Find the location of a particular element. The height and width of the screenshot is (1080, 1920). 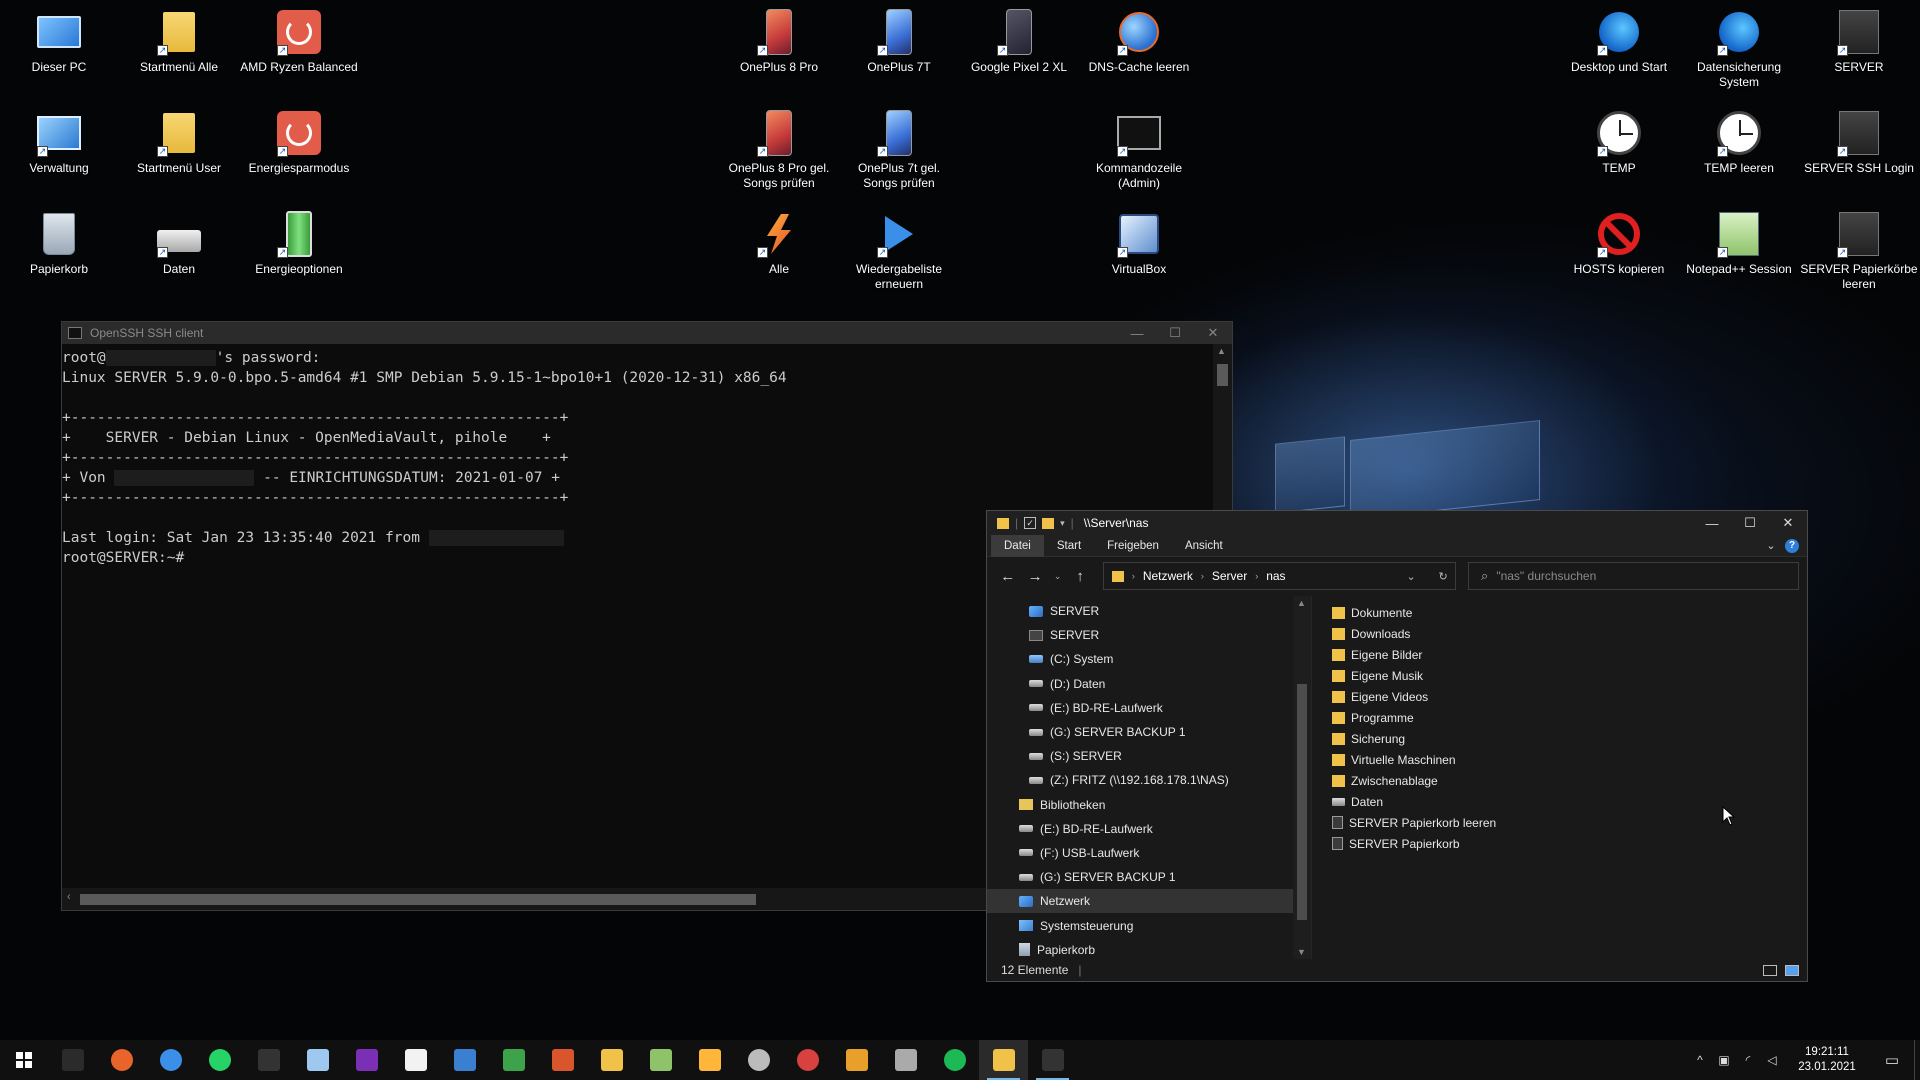

desktop-shortcut: ↗ SERVER Papierkörbe leeren is located at coordinates (1859, 251).